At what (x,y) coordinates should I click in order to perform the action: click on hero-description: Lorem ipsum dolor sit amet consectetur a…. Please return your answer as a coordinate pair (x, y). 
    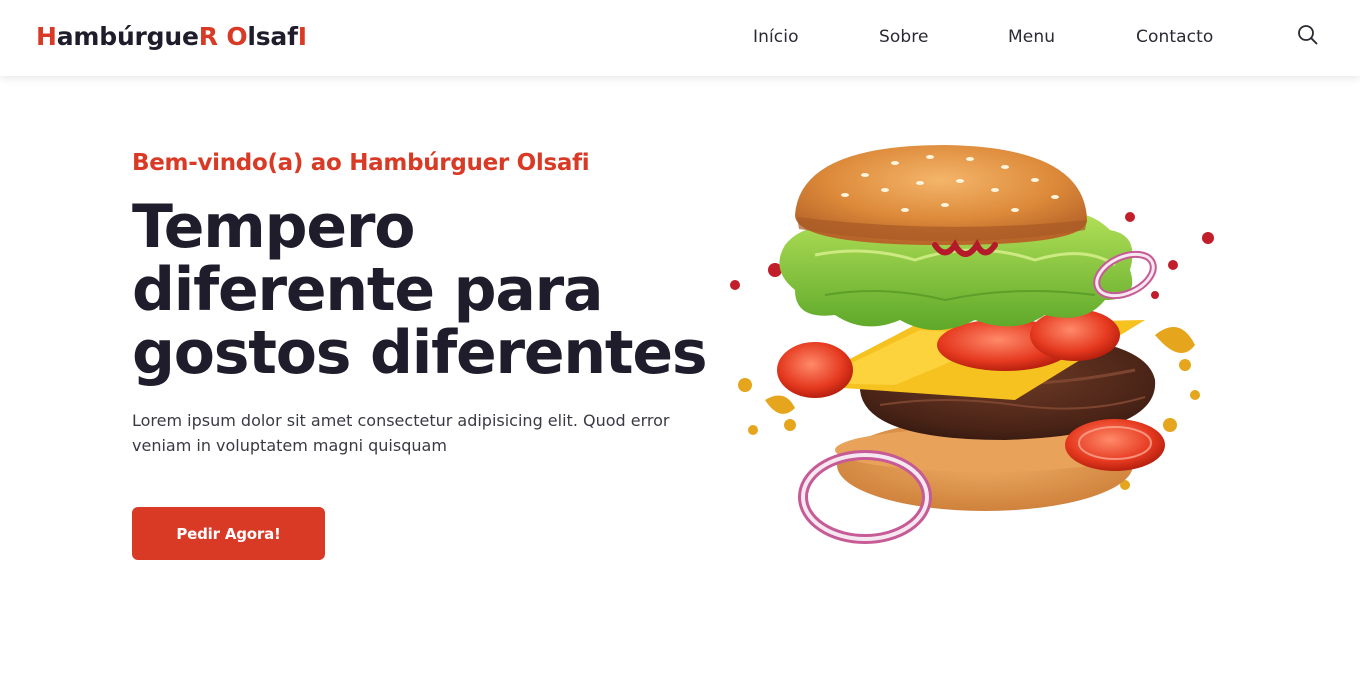
    Looking at the image, I should click on (401, 433).